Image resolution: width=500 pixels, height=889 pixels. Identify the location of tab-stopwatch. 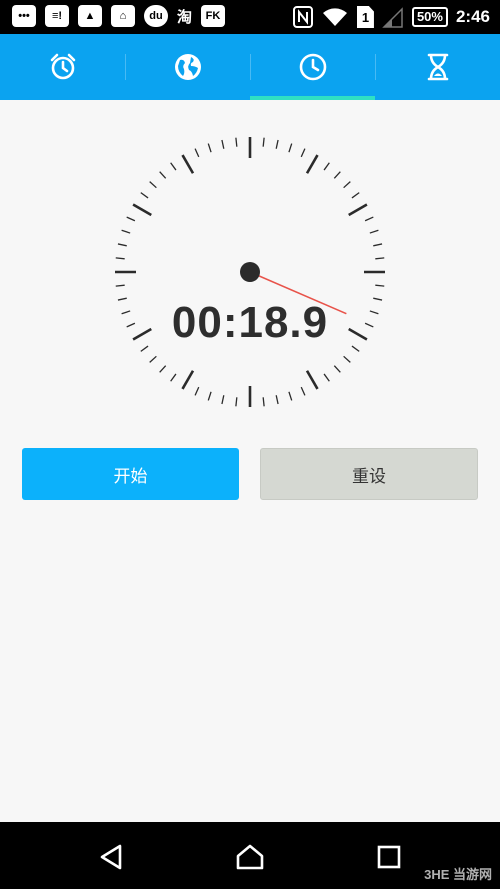
(312, 67).